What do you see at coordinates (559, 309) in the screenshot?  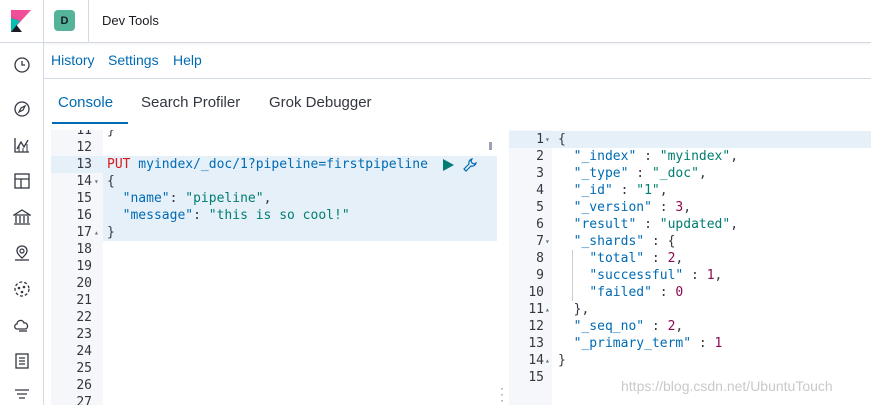 I see `output-line: 11 ▴ },` at bounding box center [559, 309].